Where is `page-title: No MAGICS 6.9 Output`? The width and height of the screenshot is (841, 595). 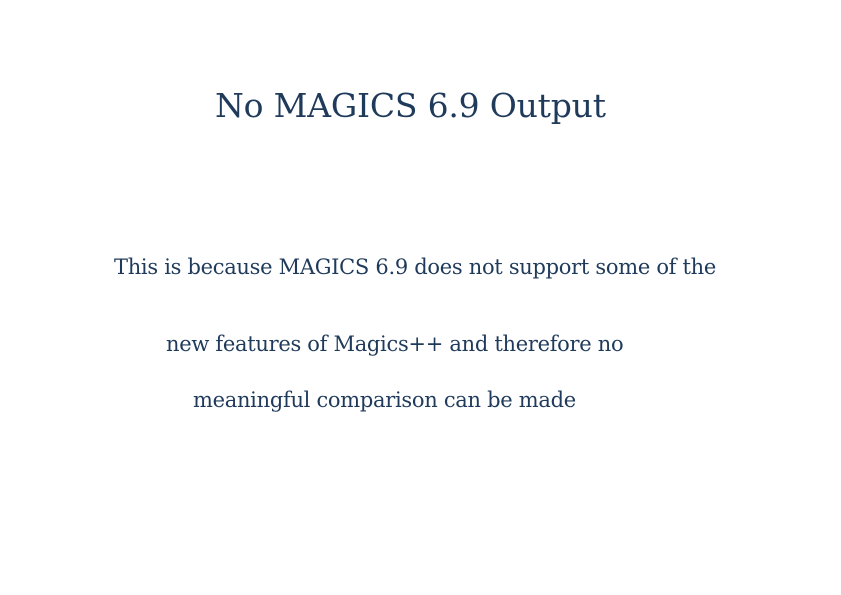 page-title: No MAGICS 6.9 Output is located at coordinates (410, 105).